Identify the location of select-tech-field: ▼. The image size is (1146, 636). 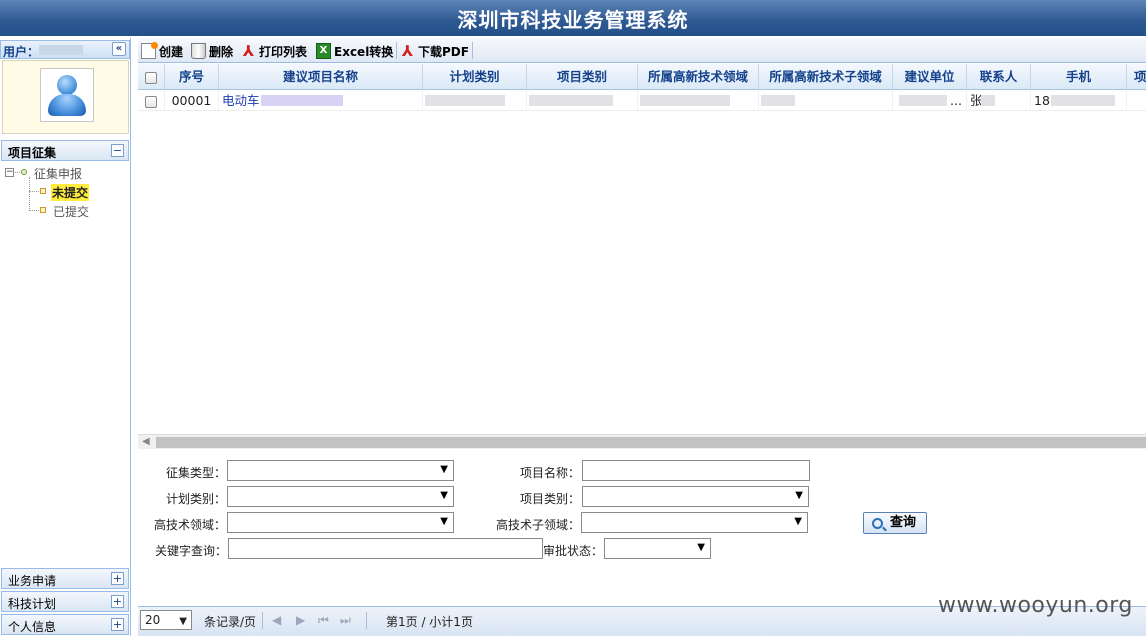
(340, 522).